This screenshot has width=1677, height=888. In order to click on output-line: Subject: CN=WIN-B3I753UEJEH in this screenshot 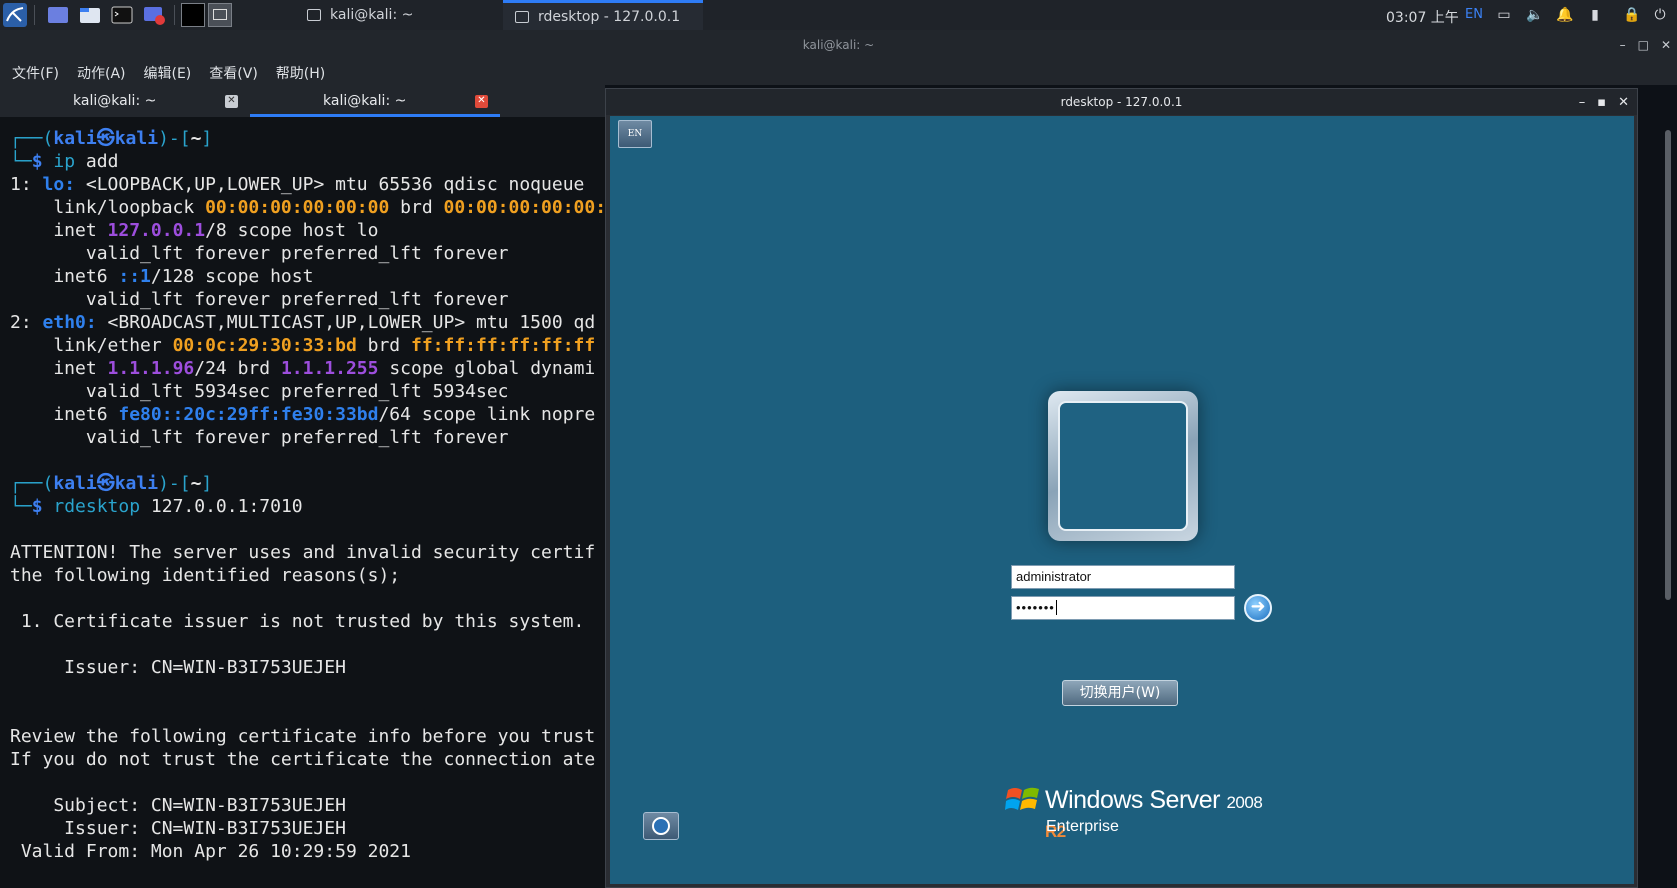, I will do `click(178, 805)`.